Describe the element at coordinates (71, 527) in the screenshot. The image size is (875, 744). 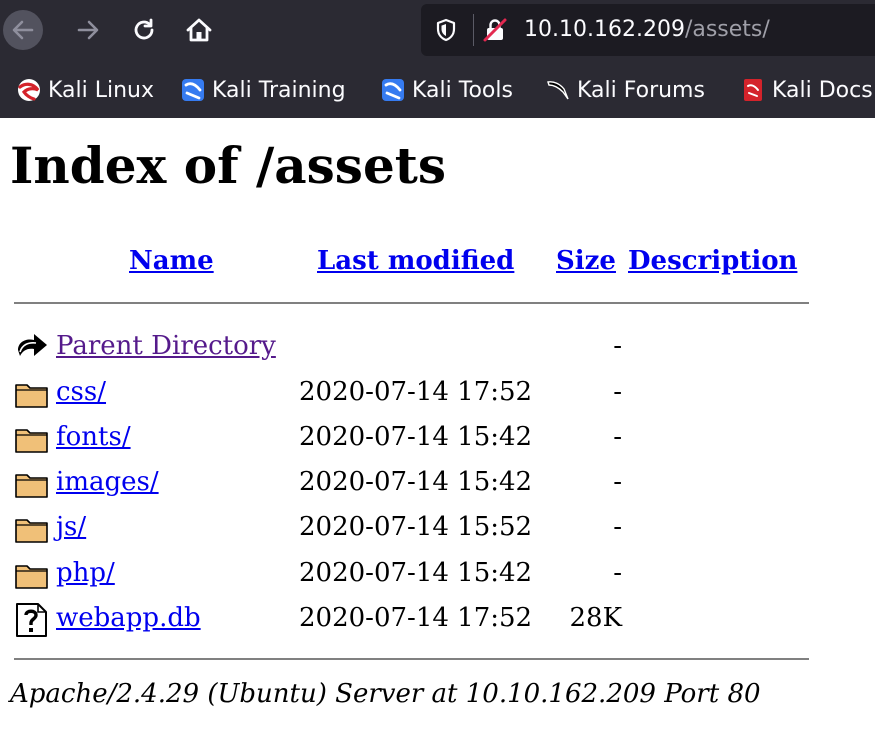
I see `entry-link: js/` at that location.